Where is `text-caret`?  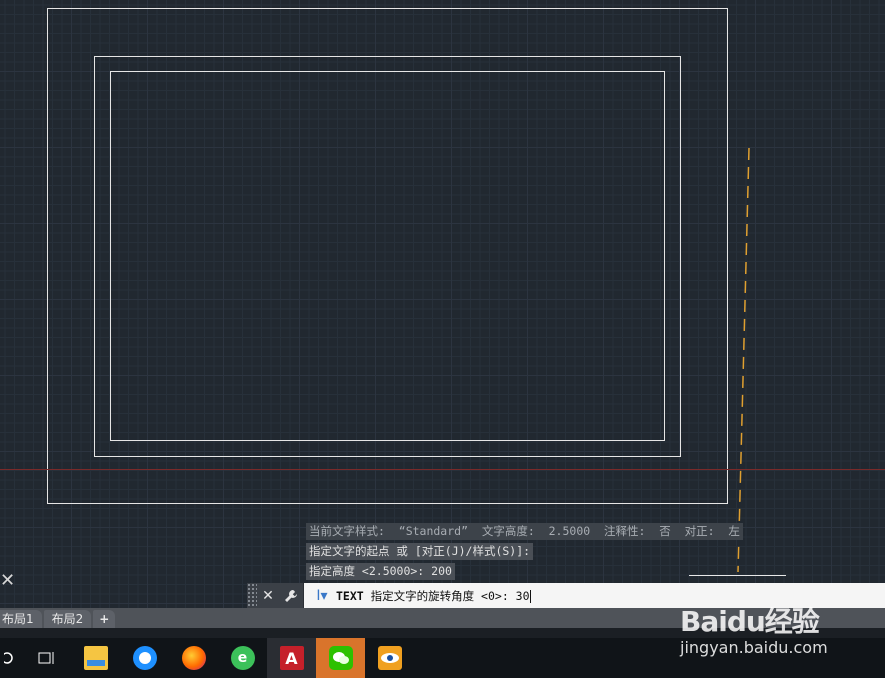 text-caret is located at coordinates (530, 596).